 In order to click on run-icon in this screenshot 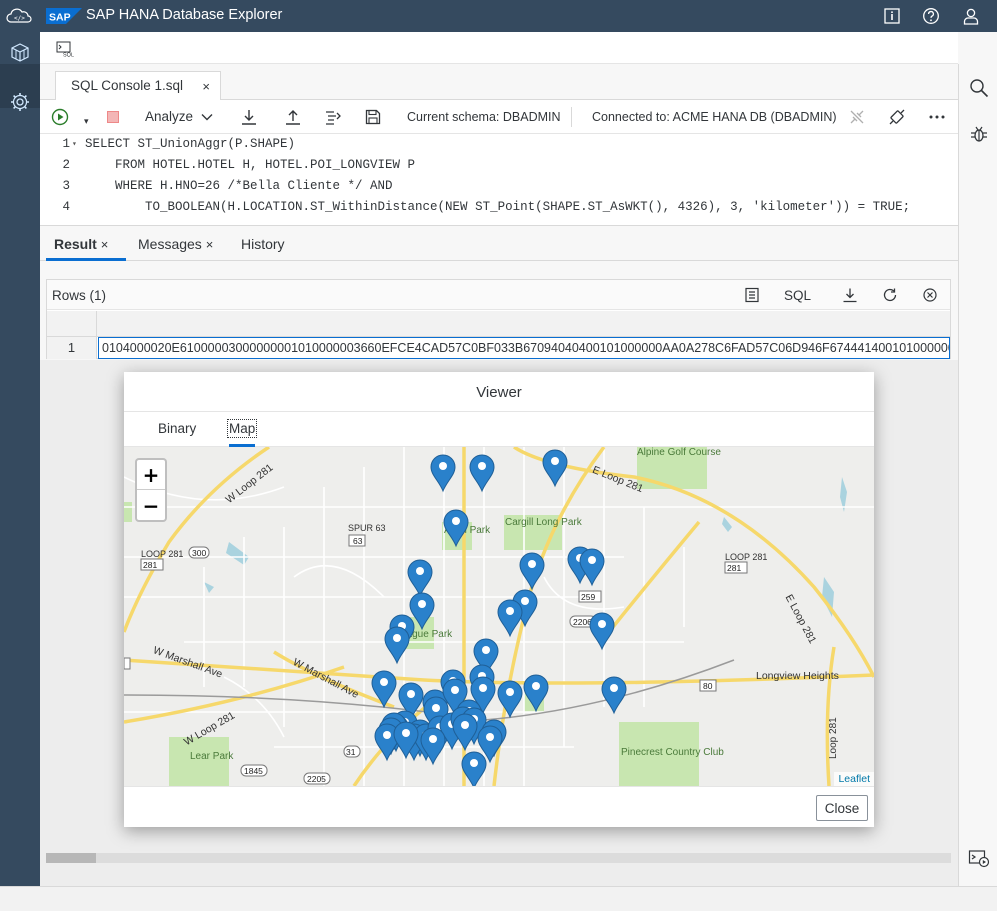, I will do `click(60, 117)`.